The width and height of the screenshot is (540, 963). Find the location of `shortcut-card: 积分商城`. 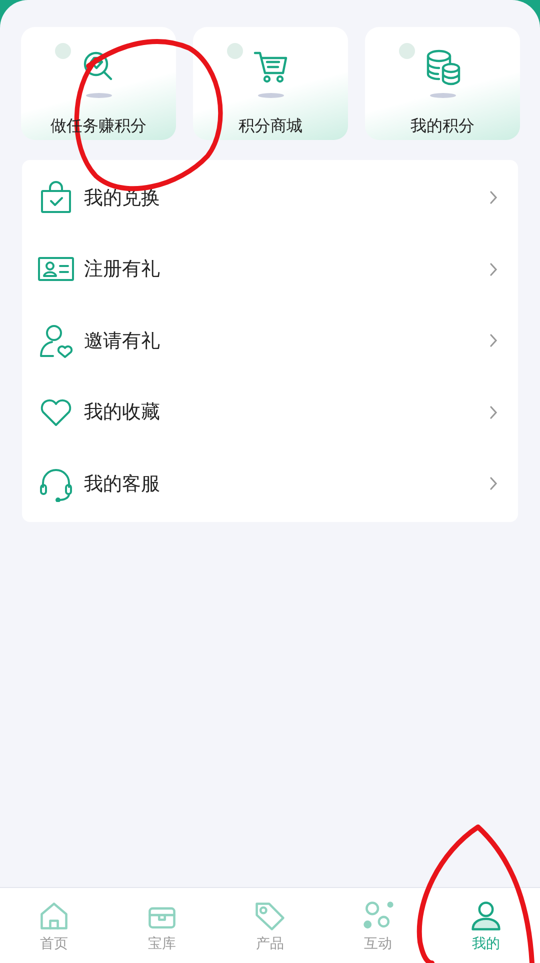

shortcut-card: 积分商城 is located at coordinates (270, 83).